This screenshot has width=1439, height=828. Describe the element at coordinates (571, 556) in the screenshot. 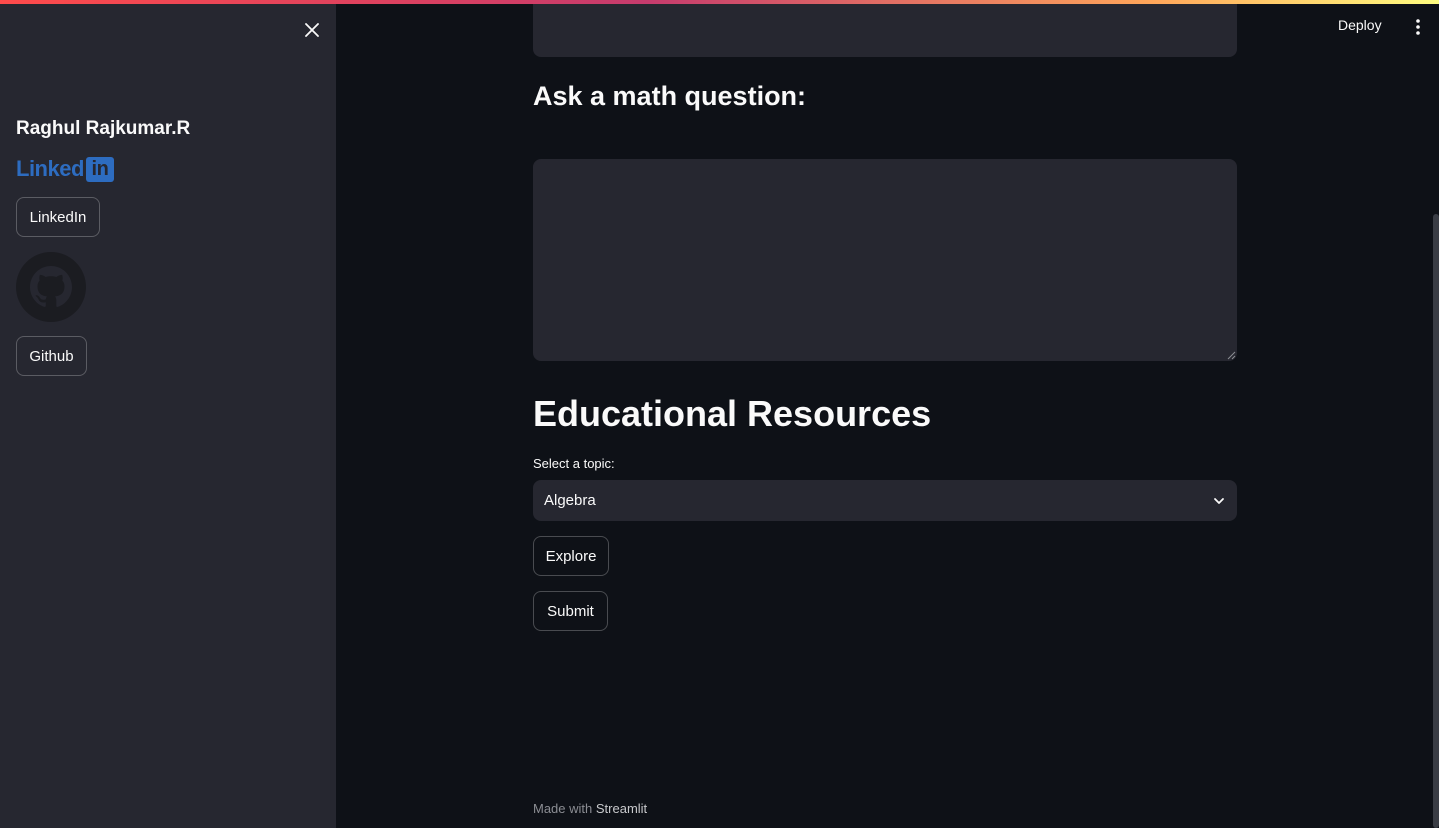

I see `explore-button: Explore` at that location.